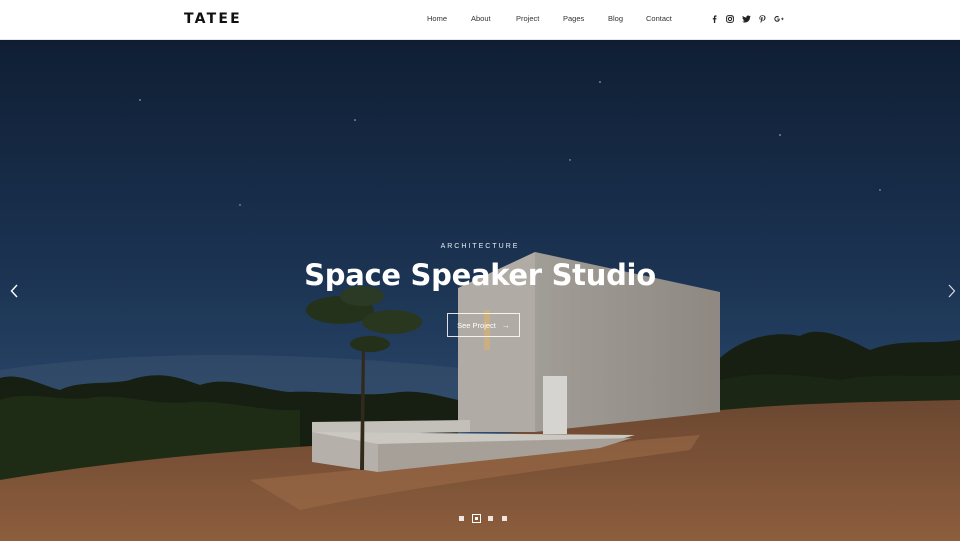  I want to click on hero-title: Space Speaker Studio, so click(480, 275).